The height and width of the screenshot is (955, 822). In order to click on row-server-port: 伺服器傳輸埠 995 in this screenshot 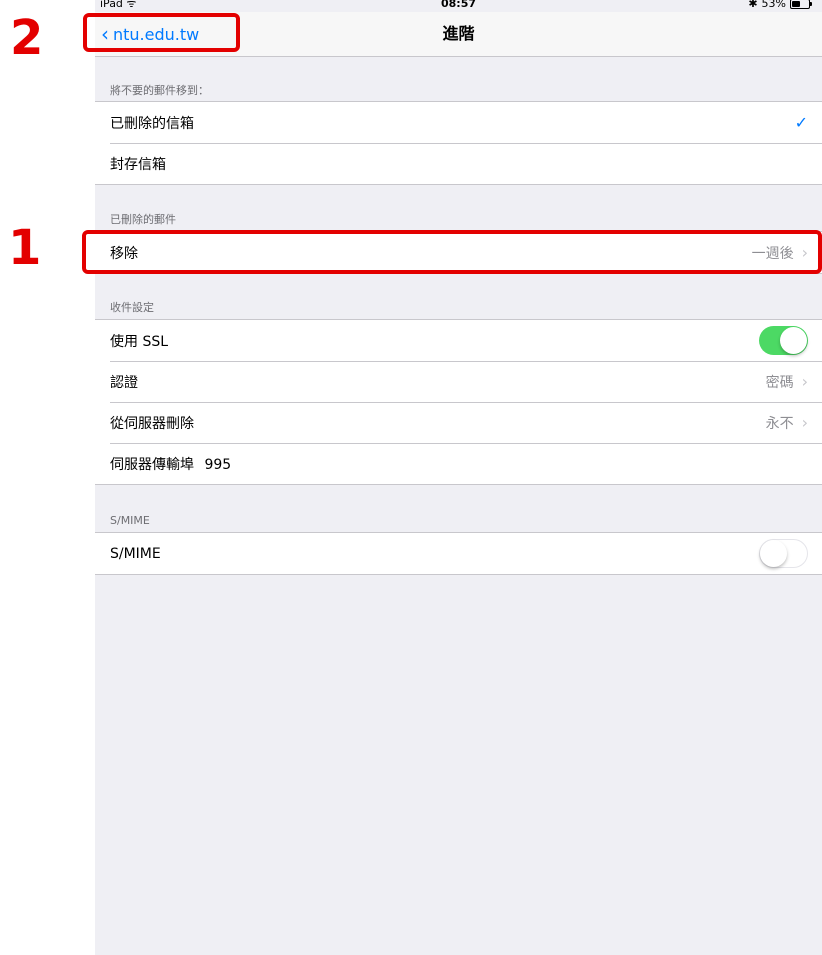, I will do `click(458, 463)`.